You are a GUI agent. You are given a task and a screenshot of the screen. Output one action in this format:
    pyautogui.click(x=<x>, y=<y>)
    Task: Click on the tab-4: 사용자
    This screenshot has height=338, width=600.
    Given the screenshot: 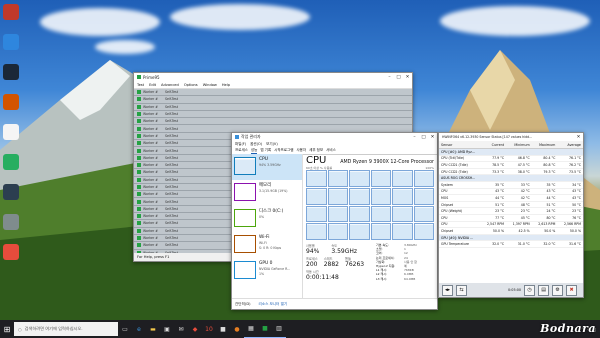 What is the action you would take?
    pyautogui.click(x=301, y=150)
    